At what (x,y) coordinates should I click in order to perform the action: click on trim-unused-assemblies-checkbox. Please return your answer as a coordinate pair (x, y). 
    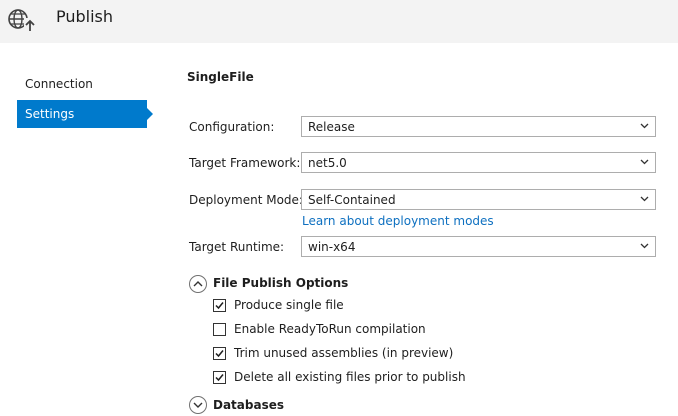
    Looking at the image, I should click on (219, 353).